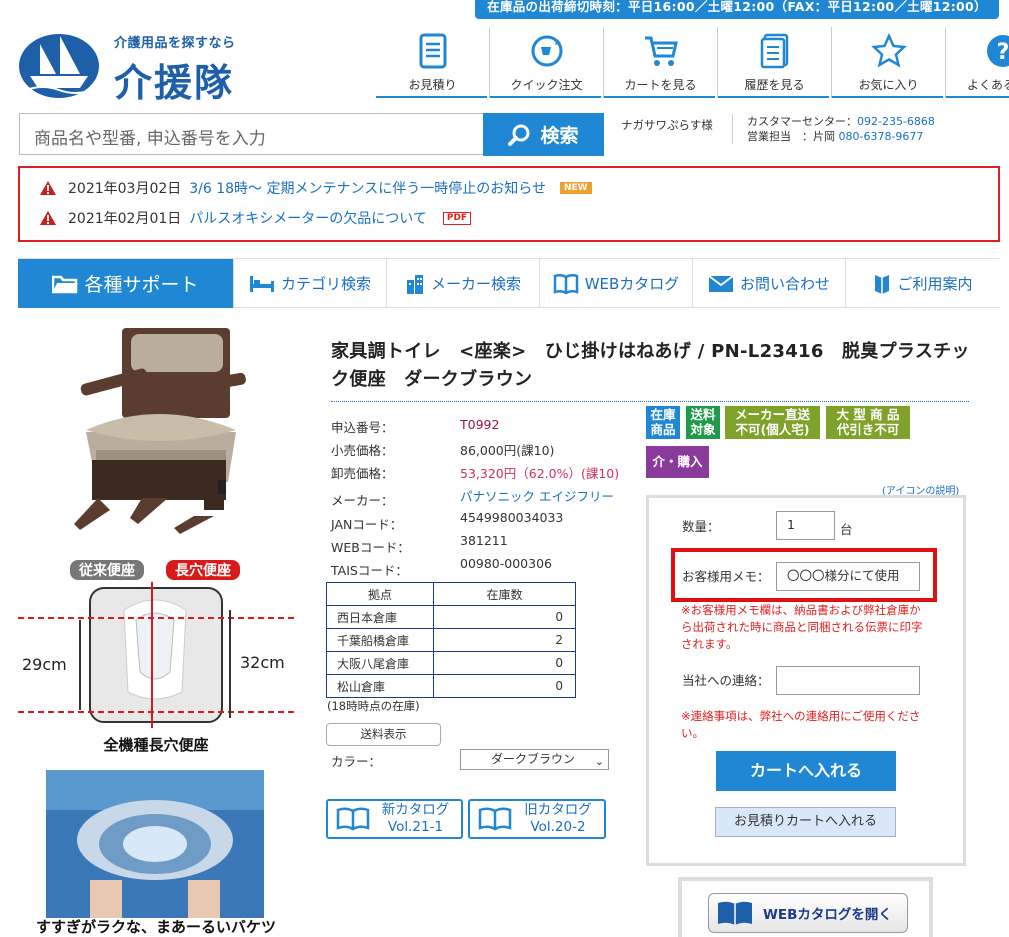  I want to click on nav-web-catalog: WEBカタログ, so click(616, 283).